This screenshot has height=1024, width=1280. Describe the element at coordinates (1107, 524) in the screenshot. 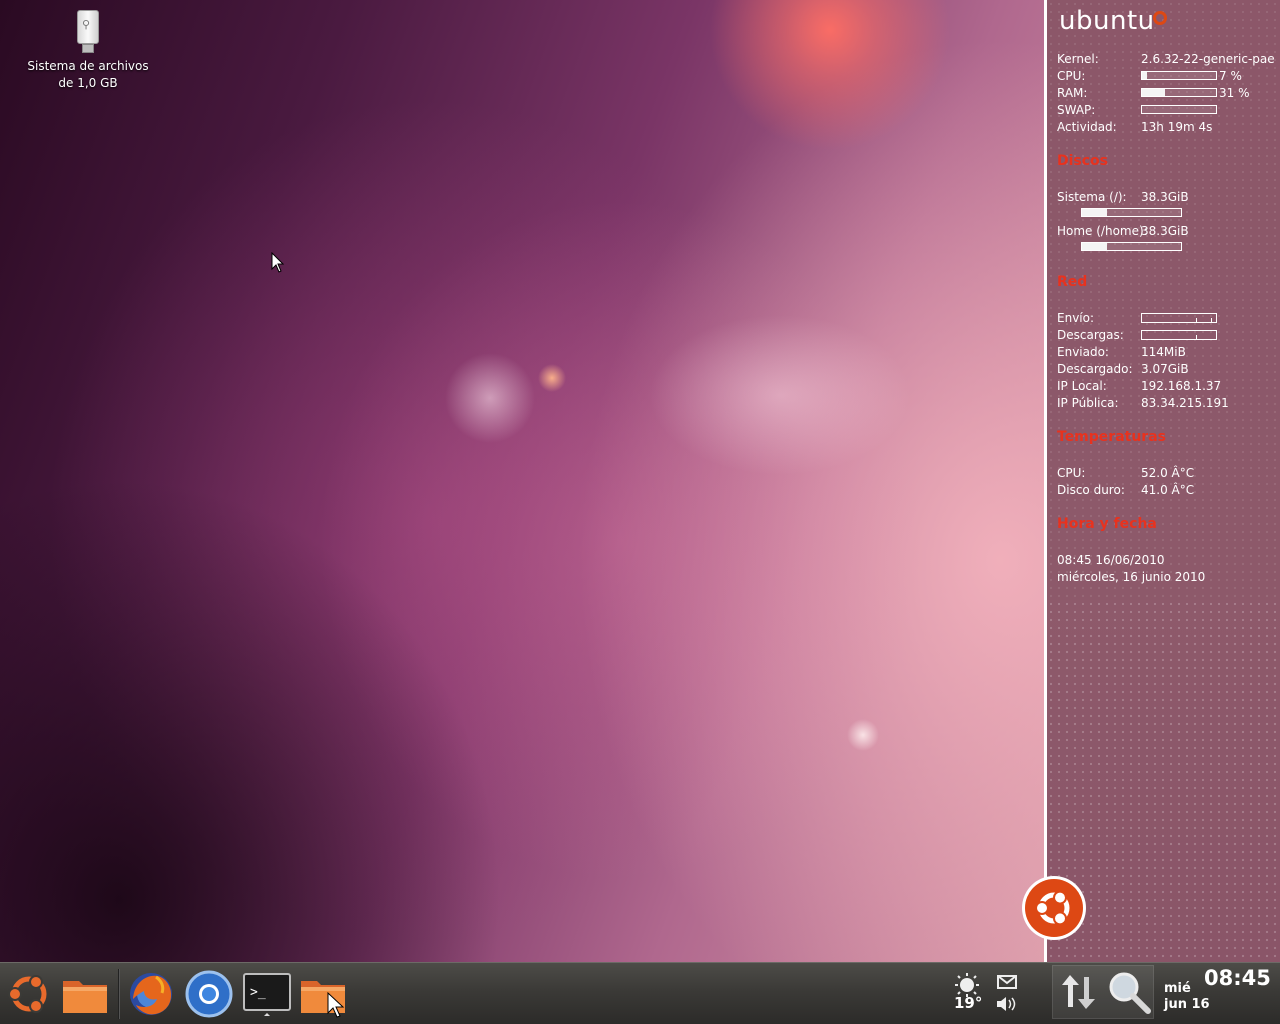

I see `datetime-heading: Hora y fecha` at that location.